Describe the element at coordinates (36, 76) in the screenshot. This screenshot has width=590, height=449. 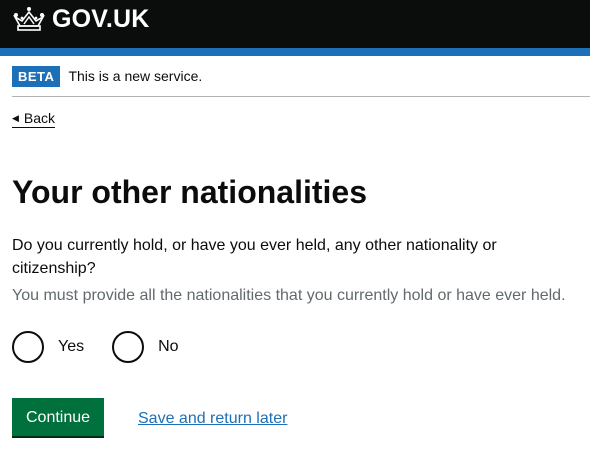
I see `phase-tag: BETA` at that location.